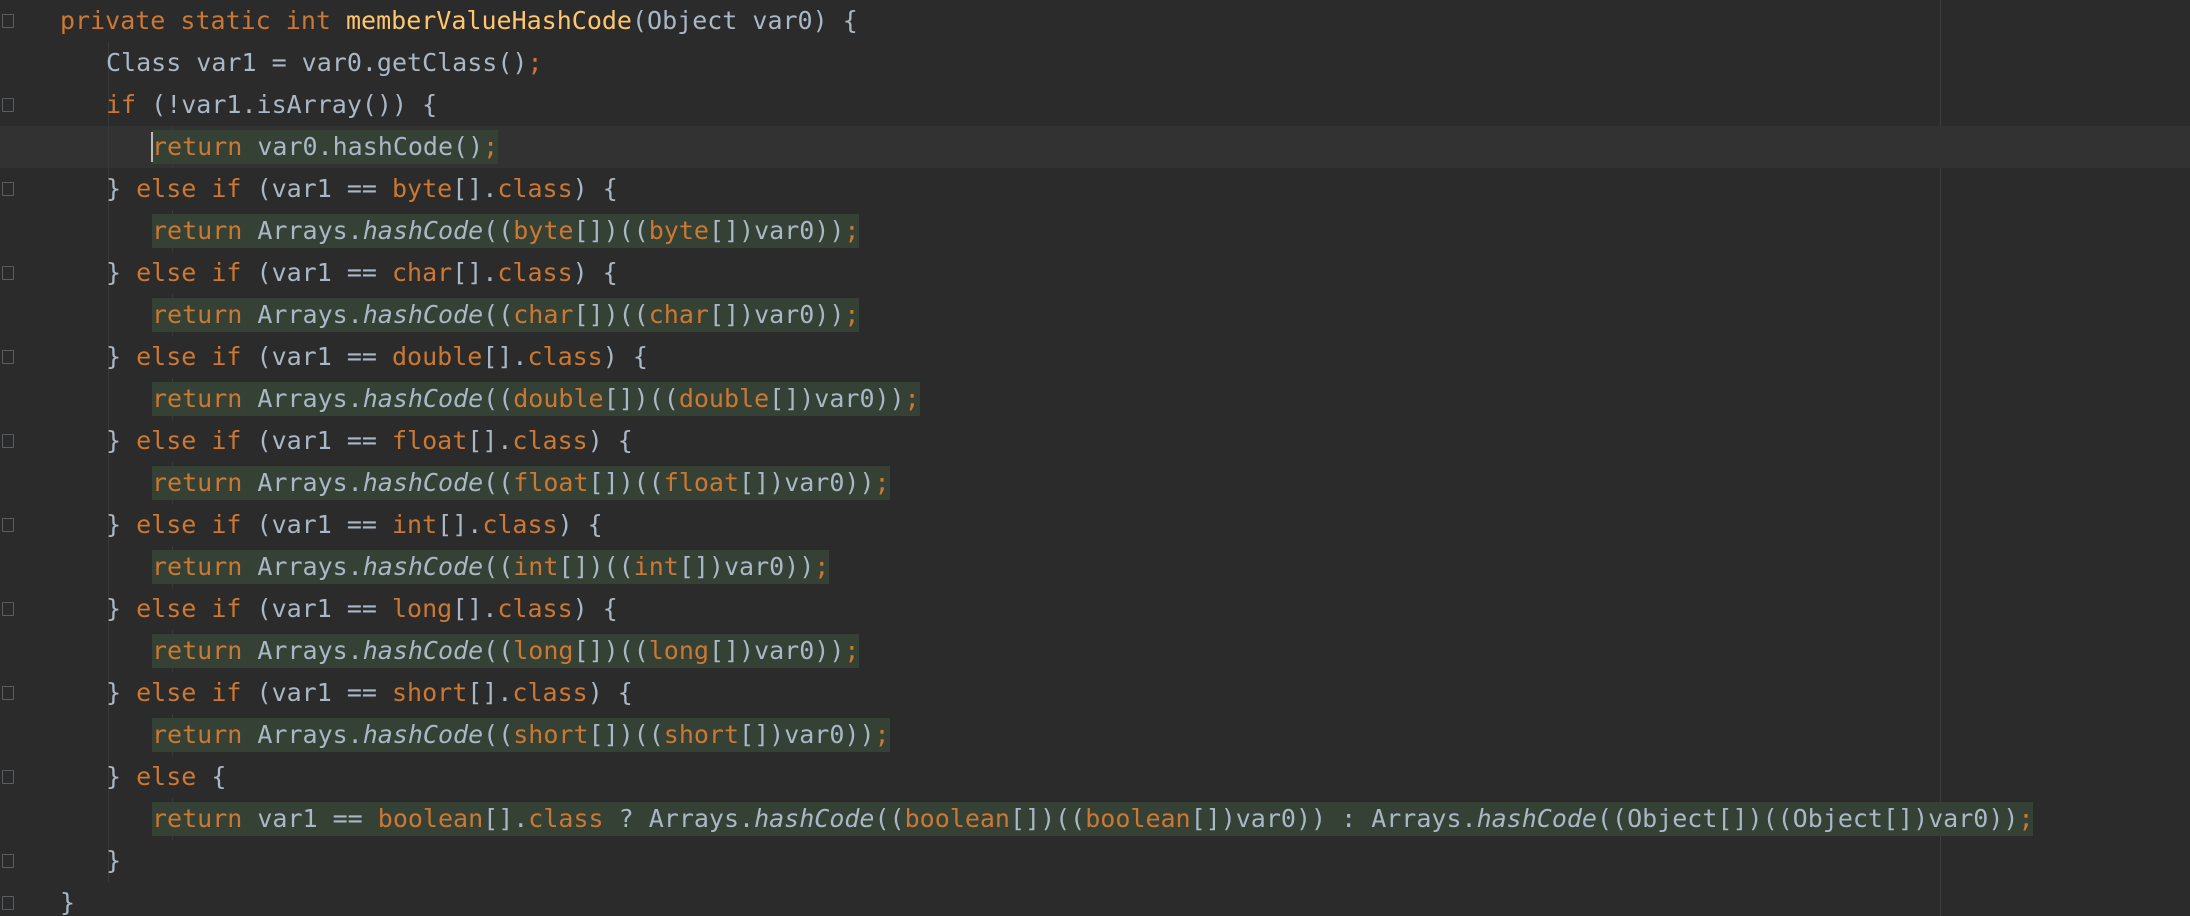 This screenshot has width=2190, height=916. Describe the element at coordinates (325, 147) in the screenshot. I see `code-text: return var0.hashCode();` at that location.